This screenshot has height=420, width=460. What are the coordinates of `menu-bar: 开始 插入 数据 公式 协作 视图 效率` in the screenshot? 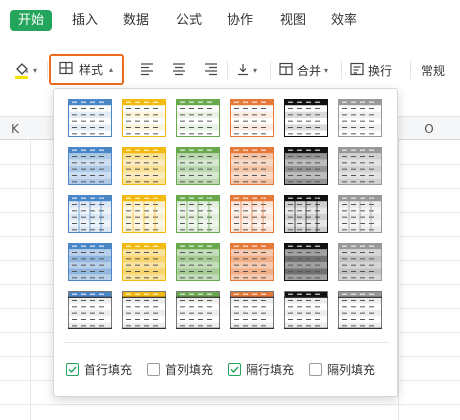 It's located at (230, 20).